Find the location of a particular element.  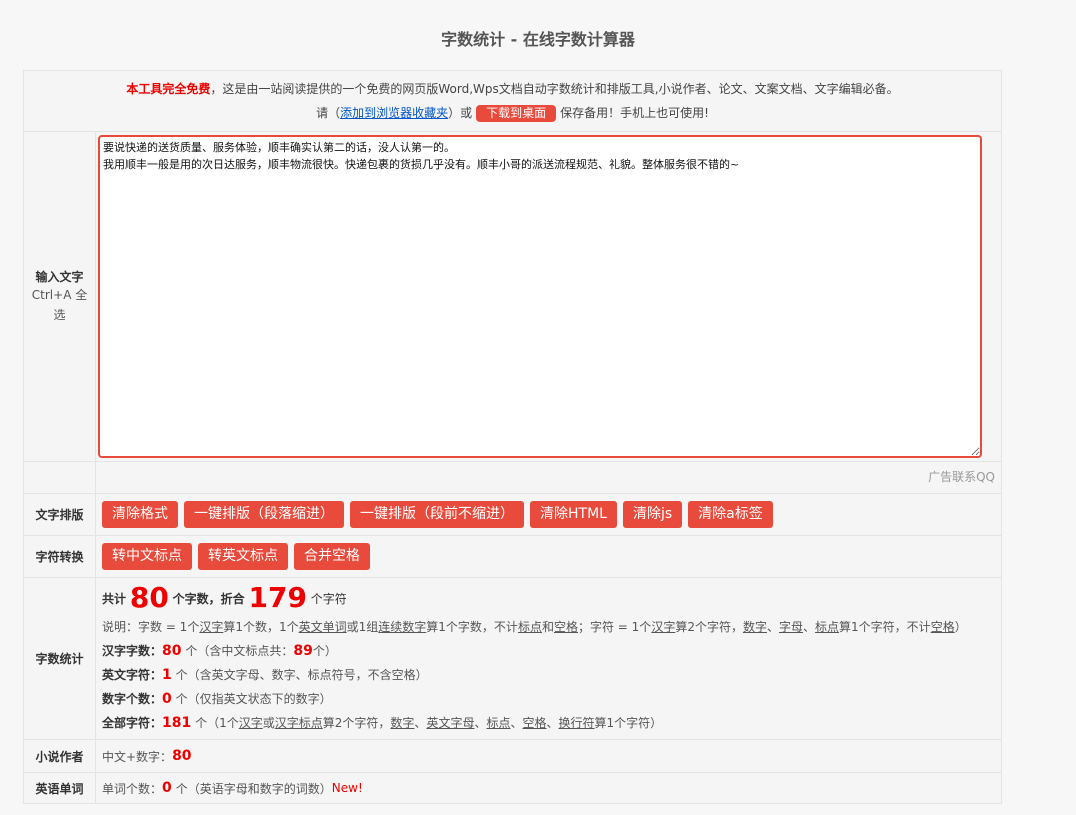

format-indent-button: 一键排版（段落缩进） is located at coordinates (264, 514).